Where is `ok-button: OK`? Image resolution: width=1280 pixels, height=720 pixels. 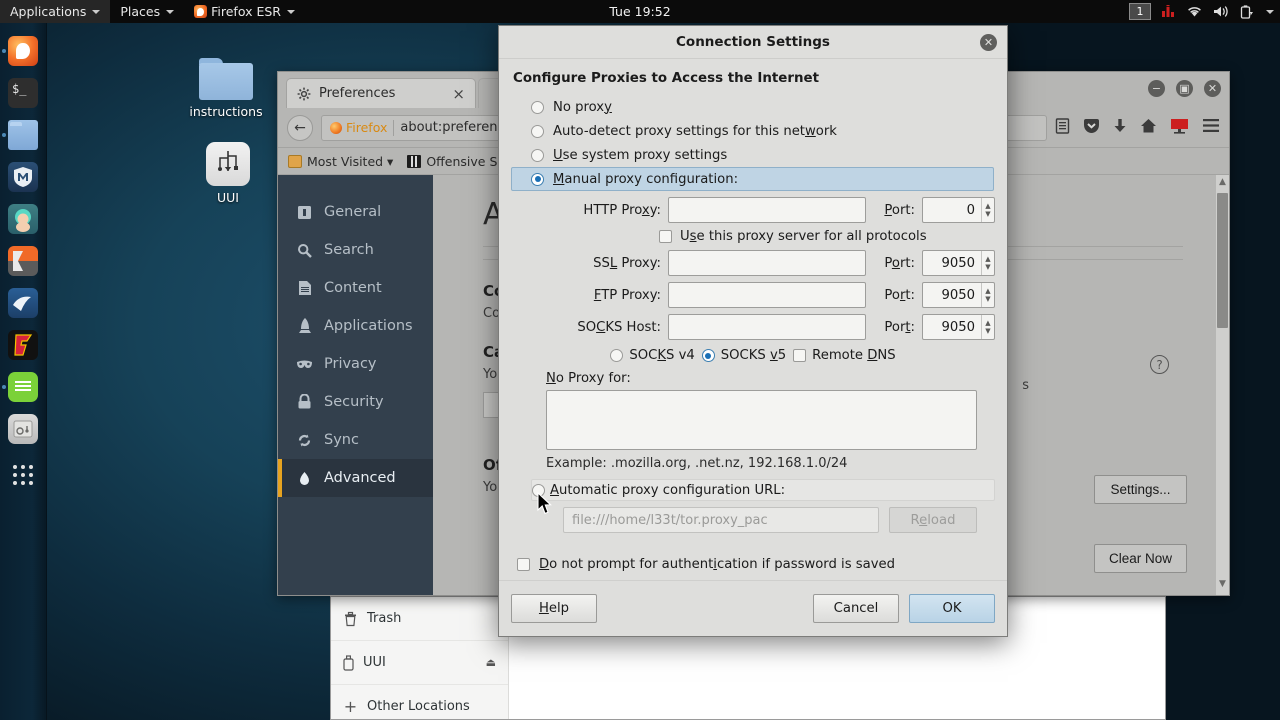
ok-button: OK is located at coordinates (952, 608).